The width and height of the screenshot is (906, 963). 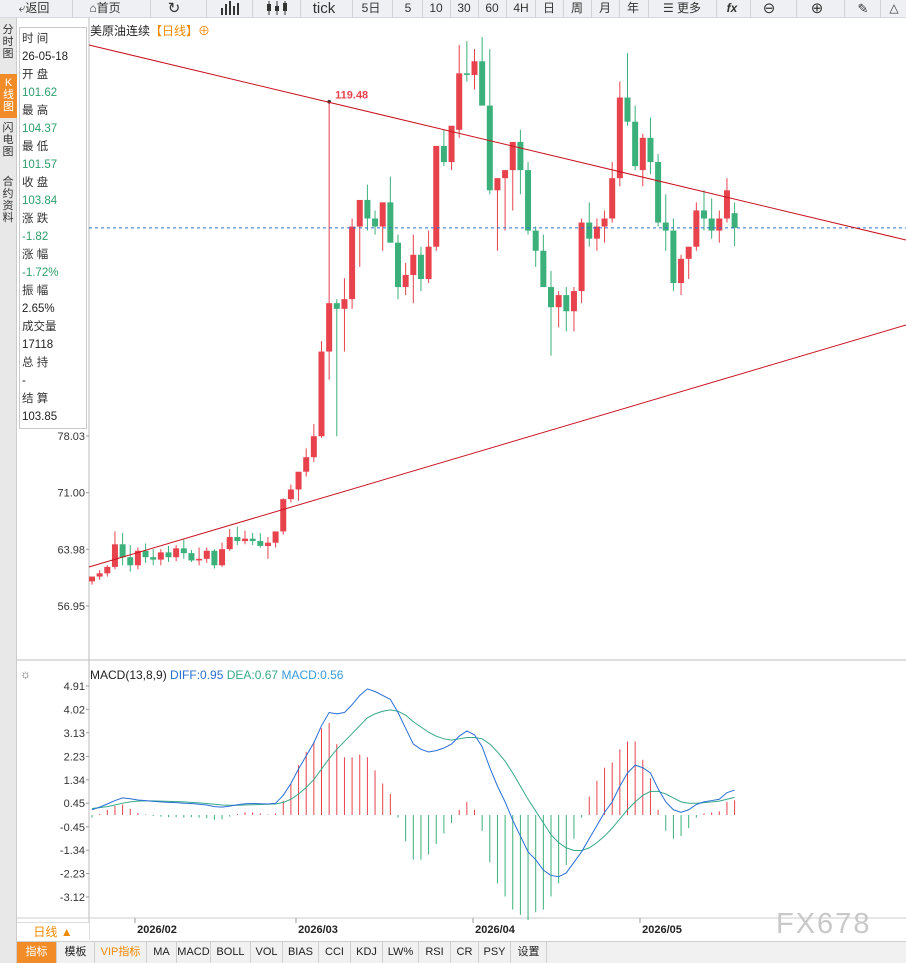 I want to click on period-week-button: 周, so click(x=577, y=9).